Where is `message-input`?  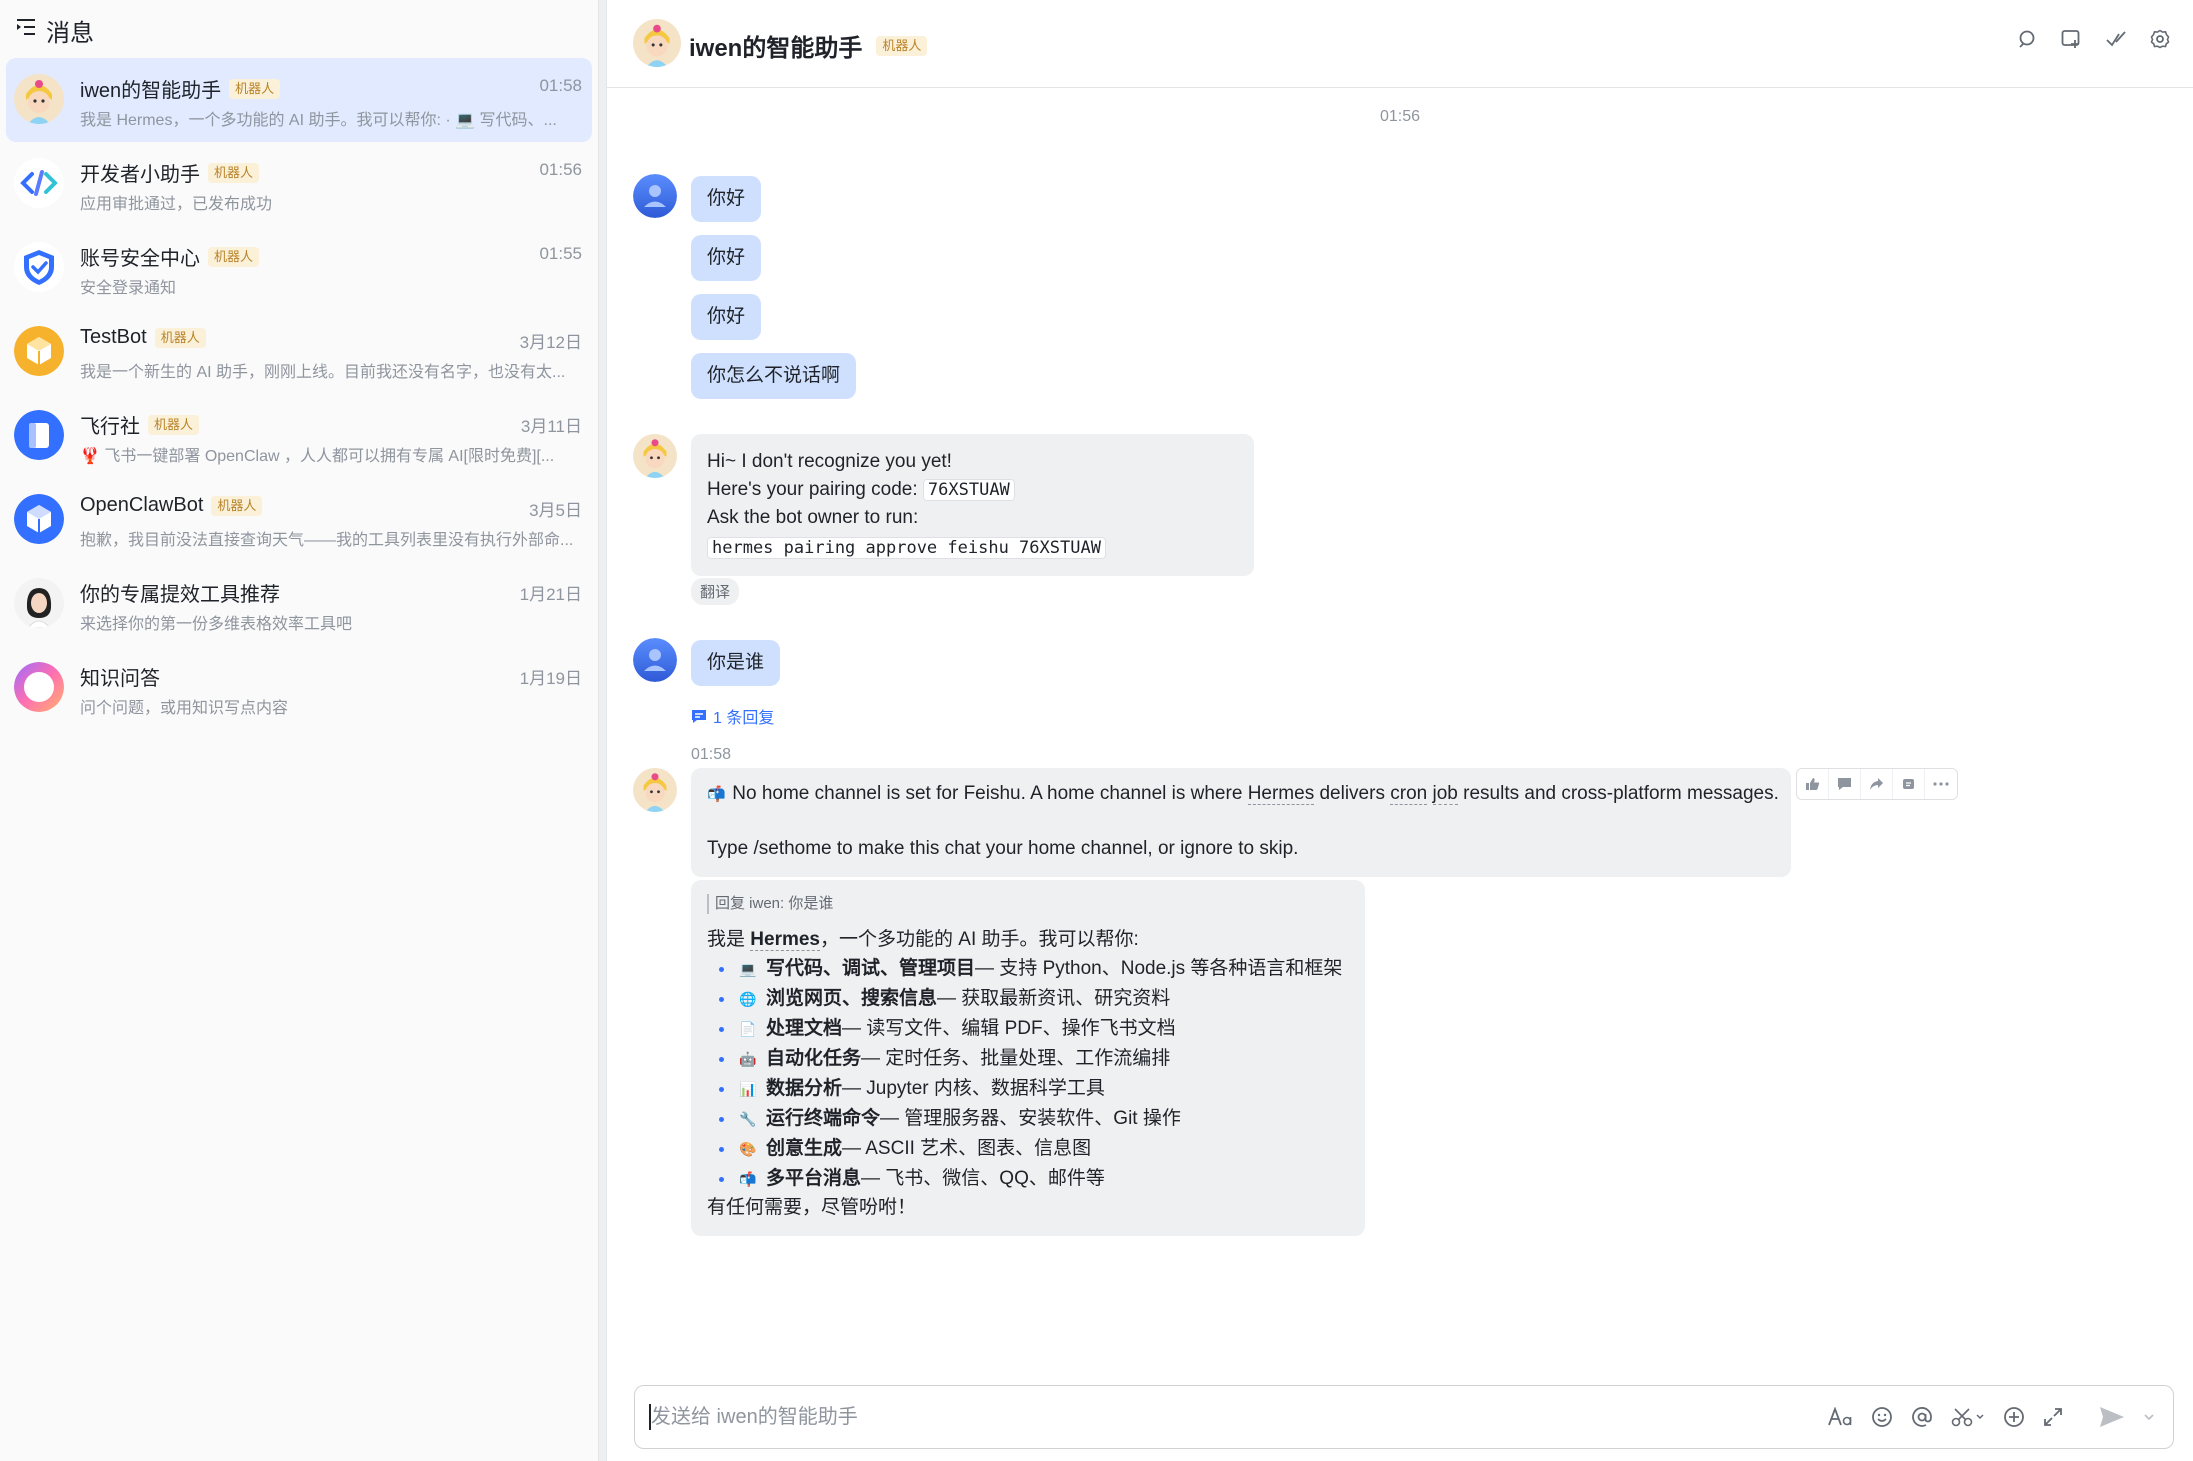 message-input is located at coordinates (1201, 1417).